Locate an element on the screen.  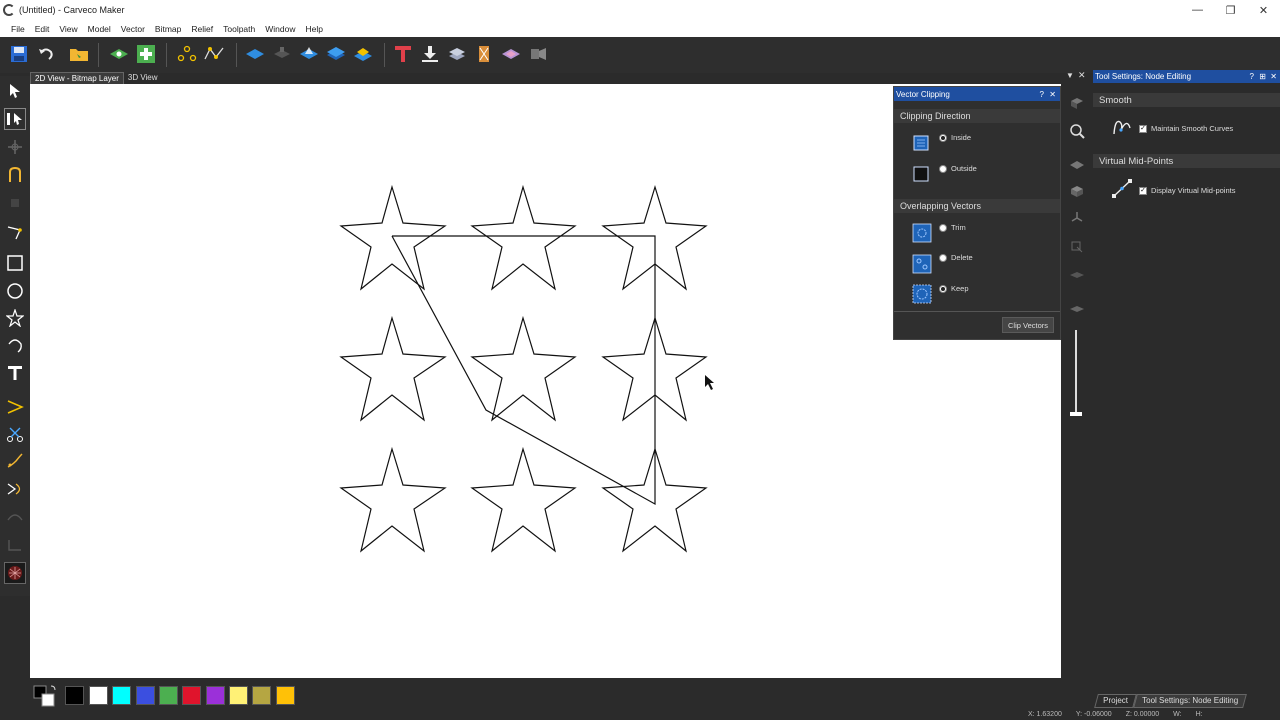
menu-toolpath: Toolpath is located at coordinates (239, 29).